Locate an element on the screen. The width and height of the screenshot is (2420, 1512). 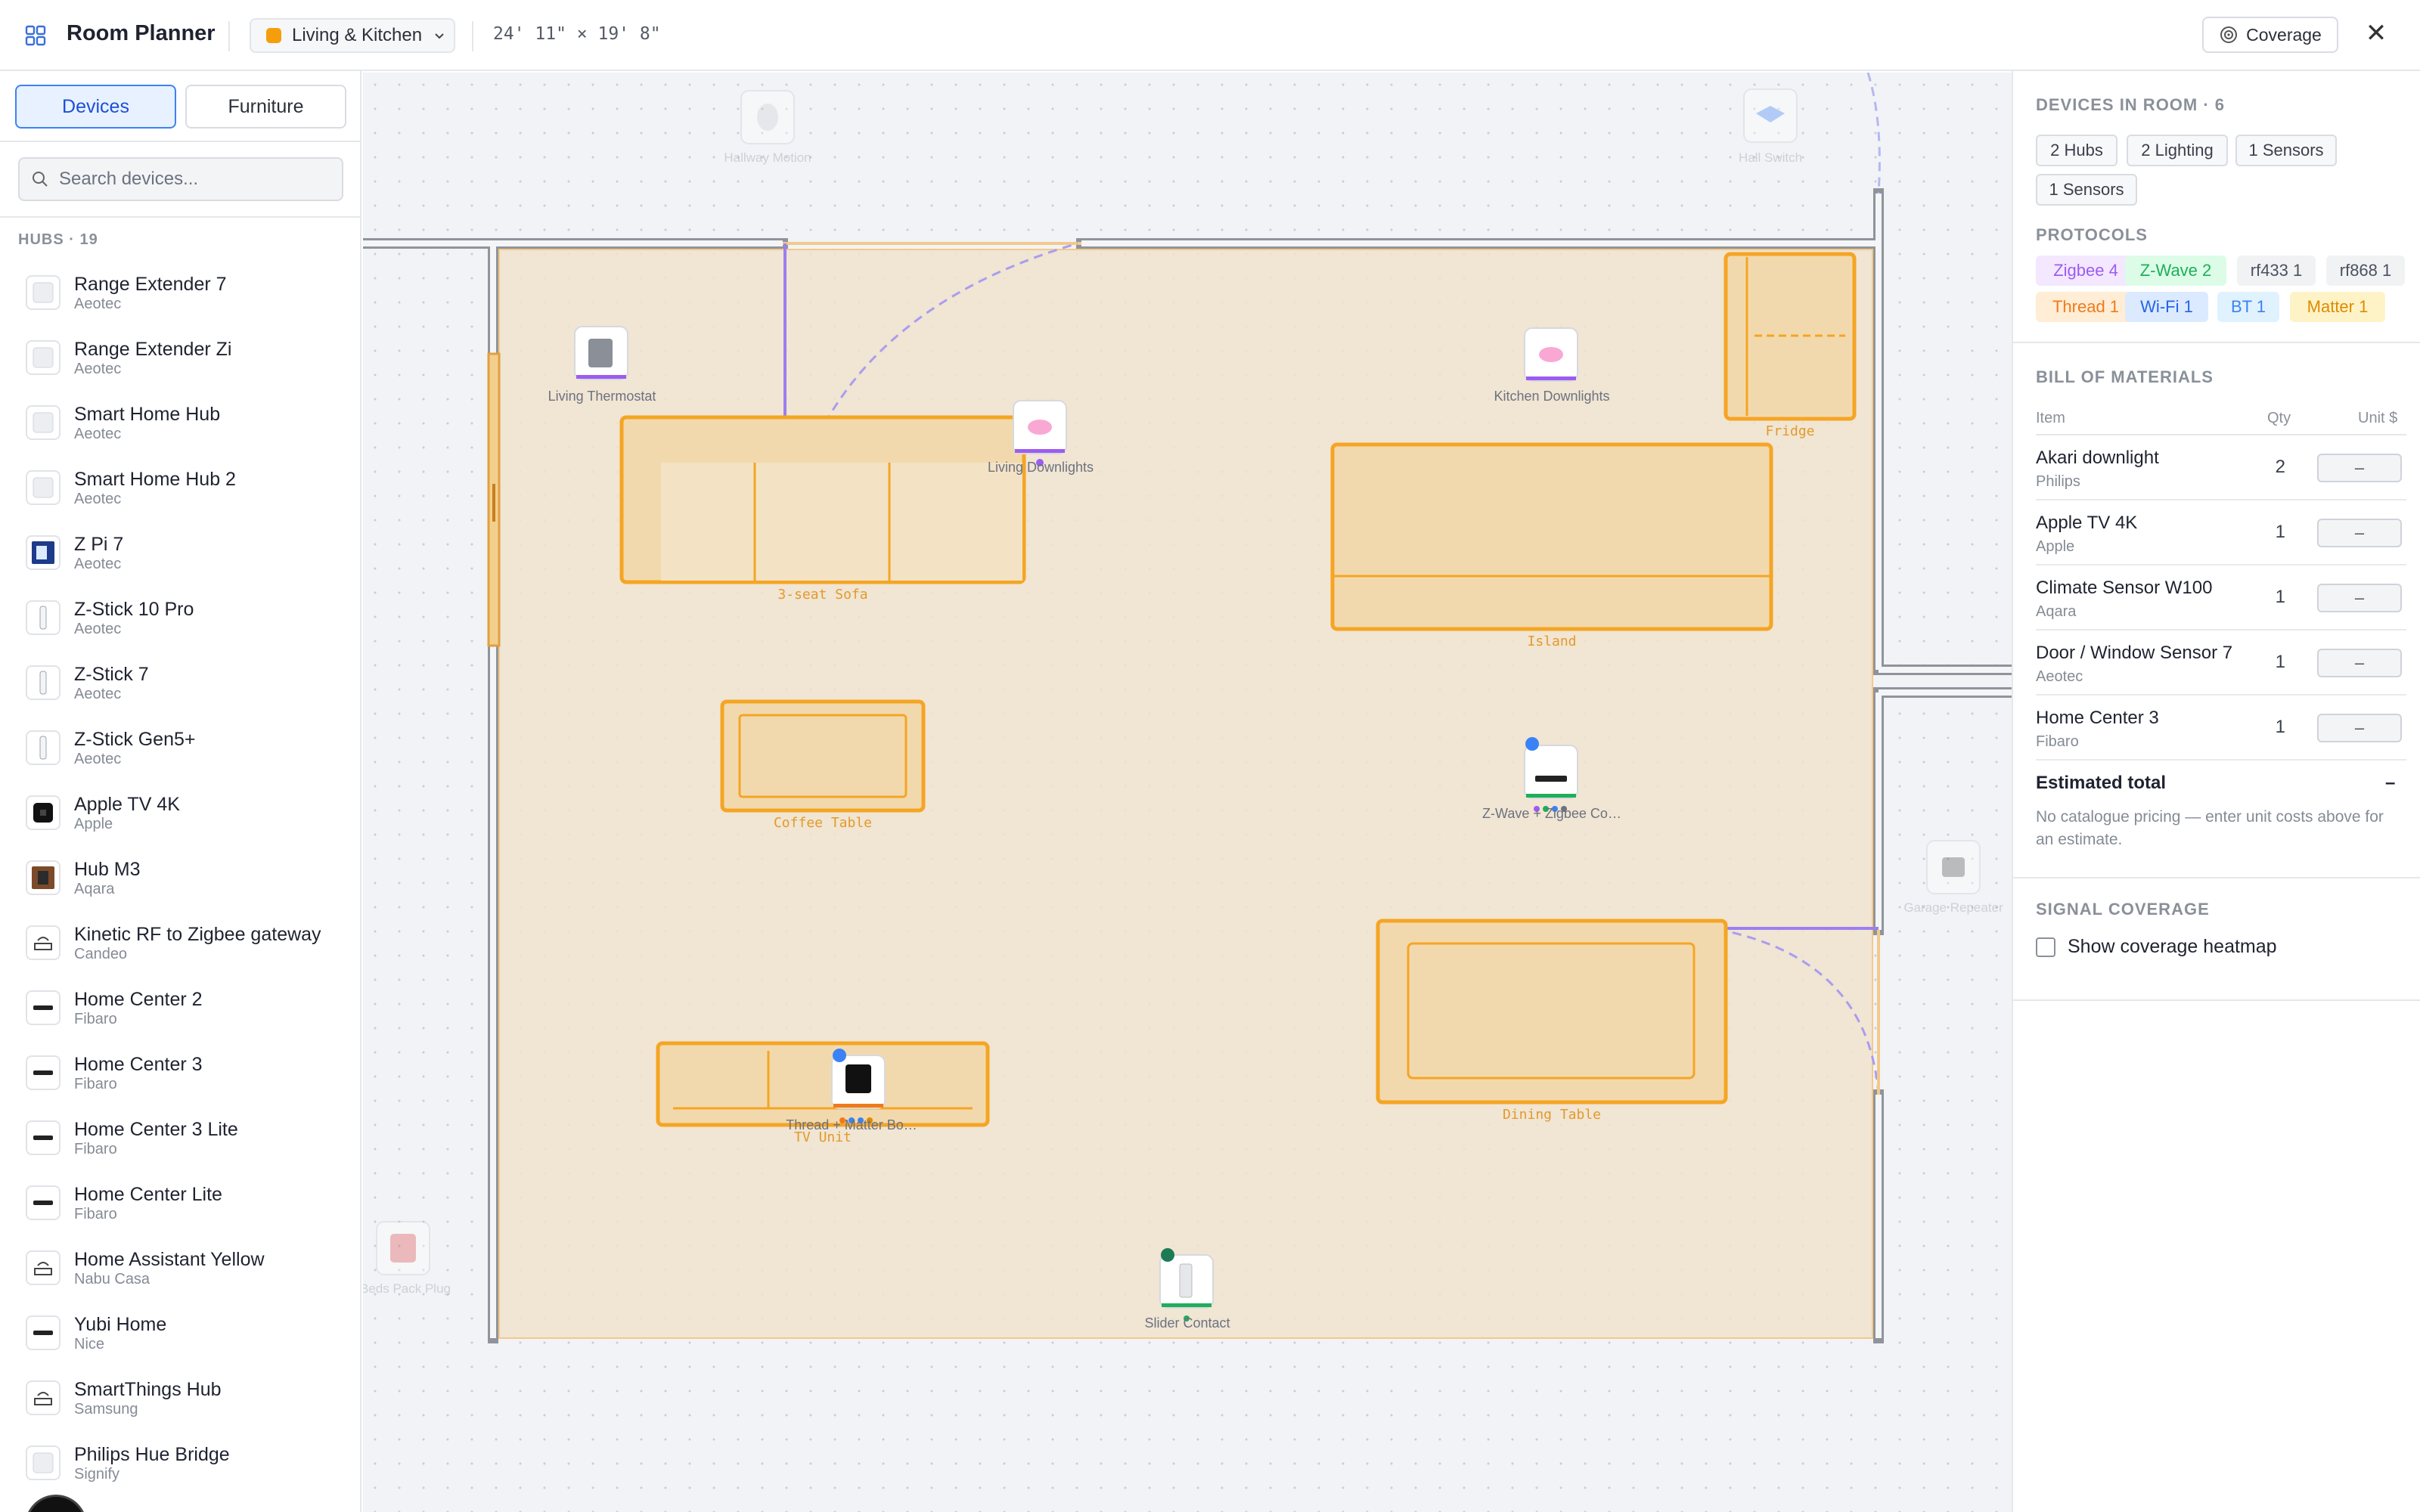
device-chip: 2 Hubs is located at coordinates (2077, 150).